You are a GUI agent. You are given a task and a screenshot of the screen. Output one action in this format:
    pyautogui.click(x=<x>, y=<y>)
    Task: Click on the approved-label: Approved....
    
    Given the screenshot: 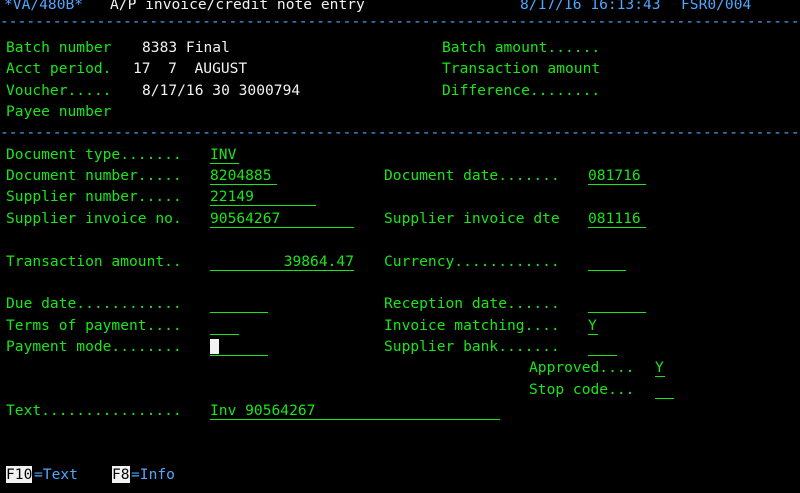 What is the action you would take?
    pyautogui.click(x=582, y=367)
    